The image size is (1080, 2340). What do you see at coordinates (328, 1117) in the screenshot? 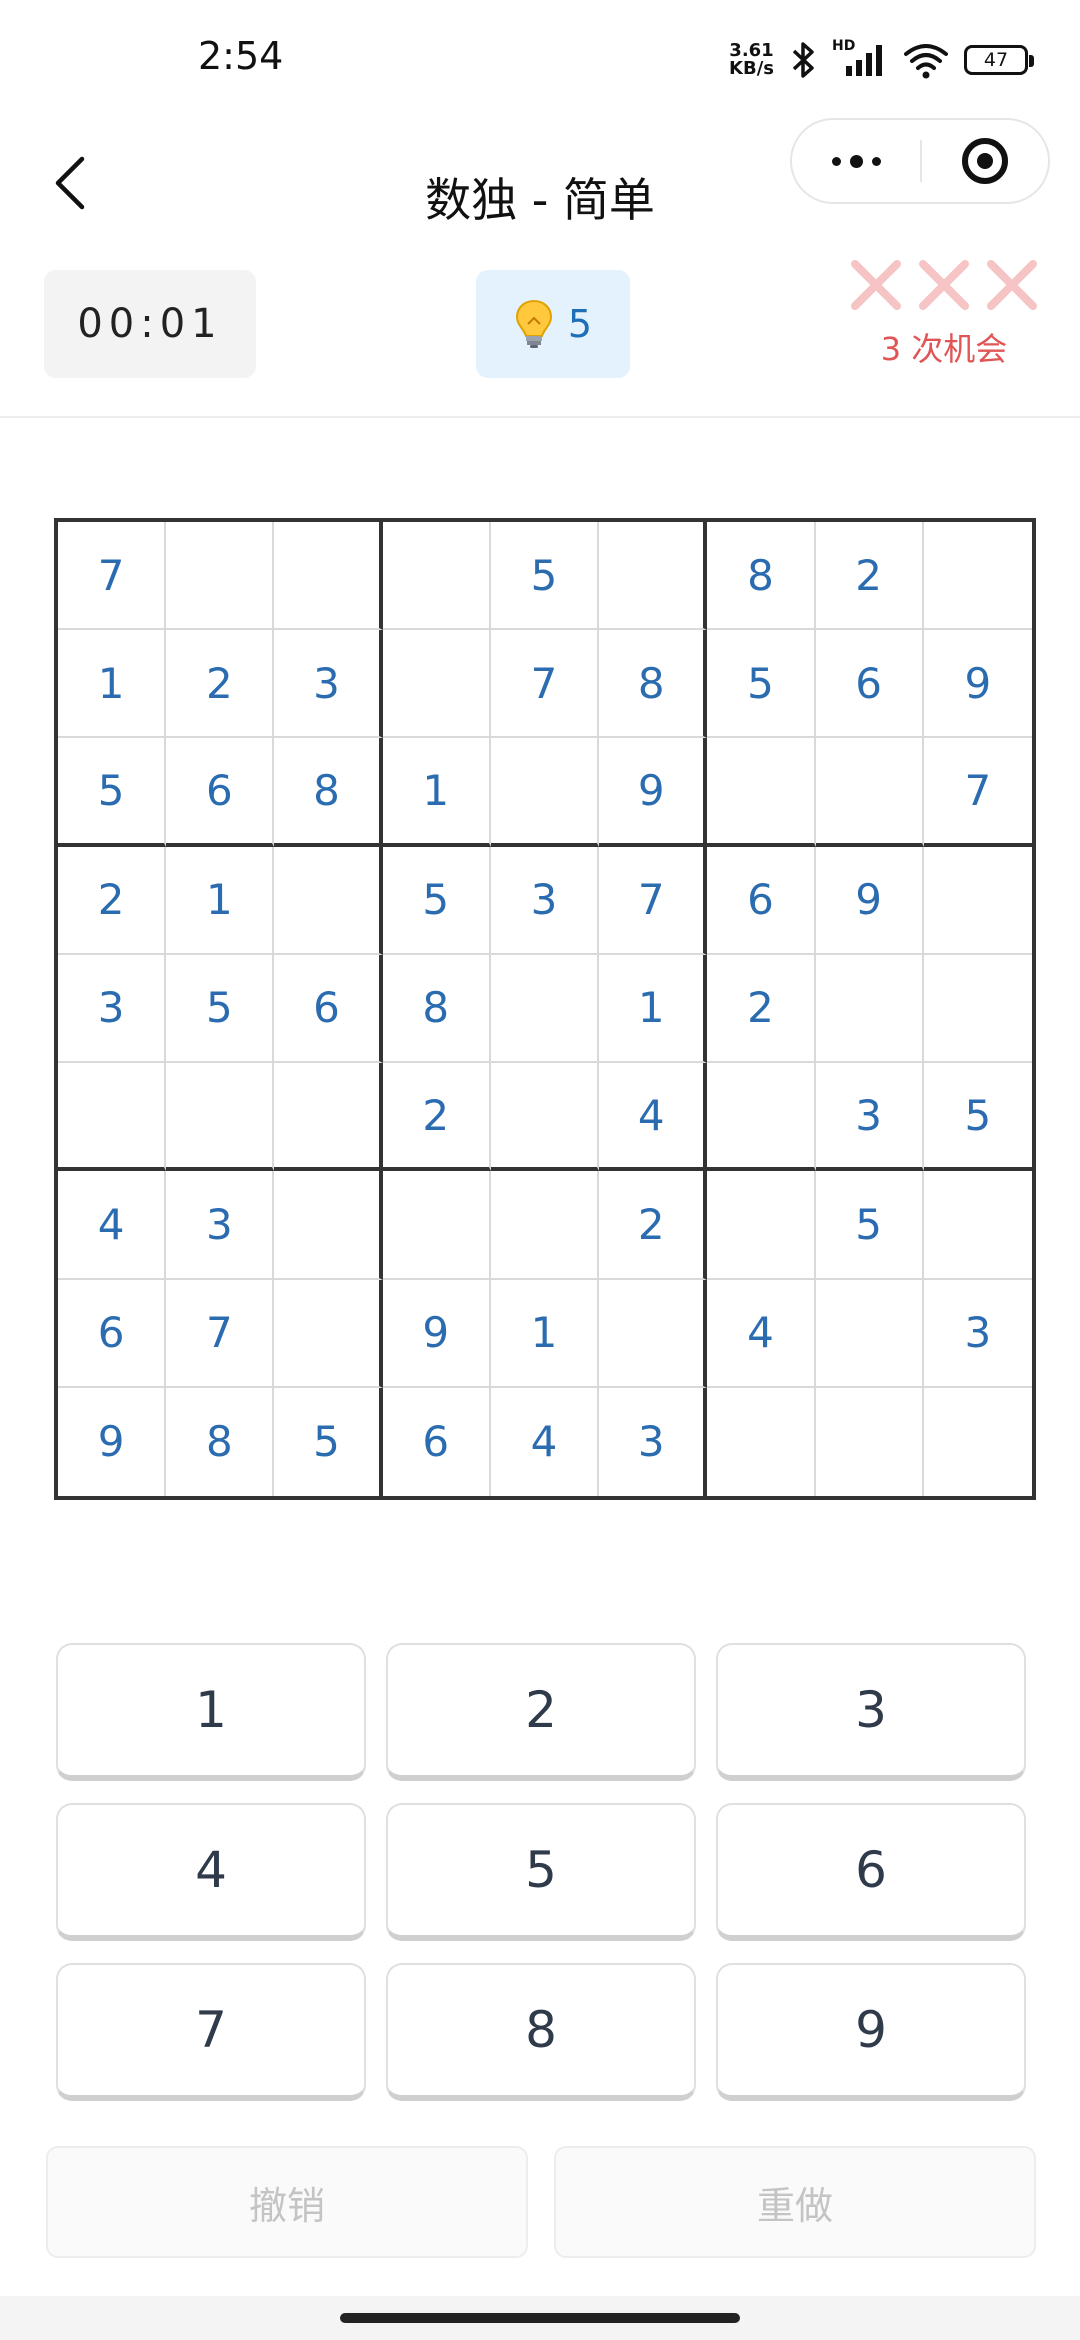
I see `grid-cell-r6-c3` at bounding box center [328, 1117].